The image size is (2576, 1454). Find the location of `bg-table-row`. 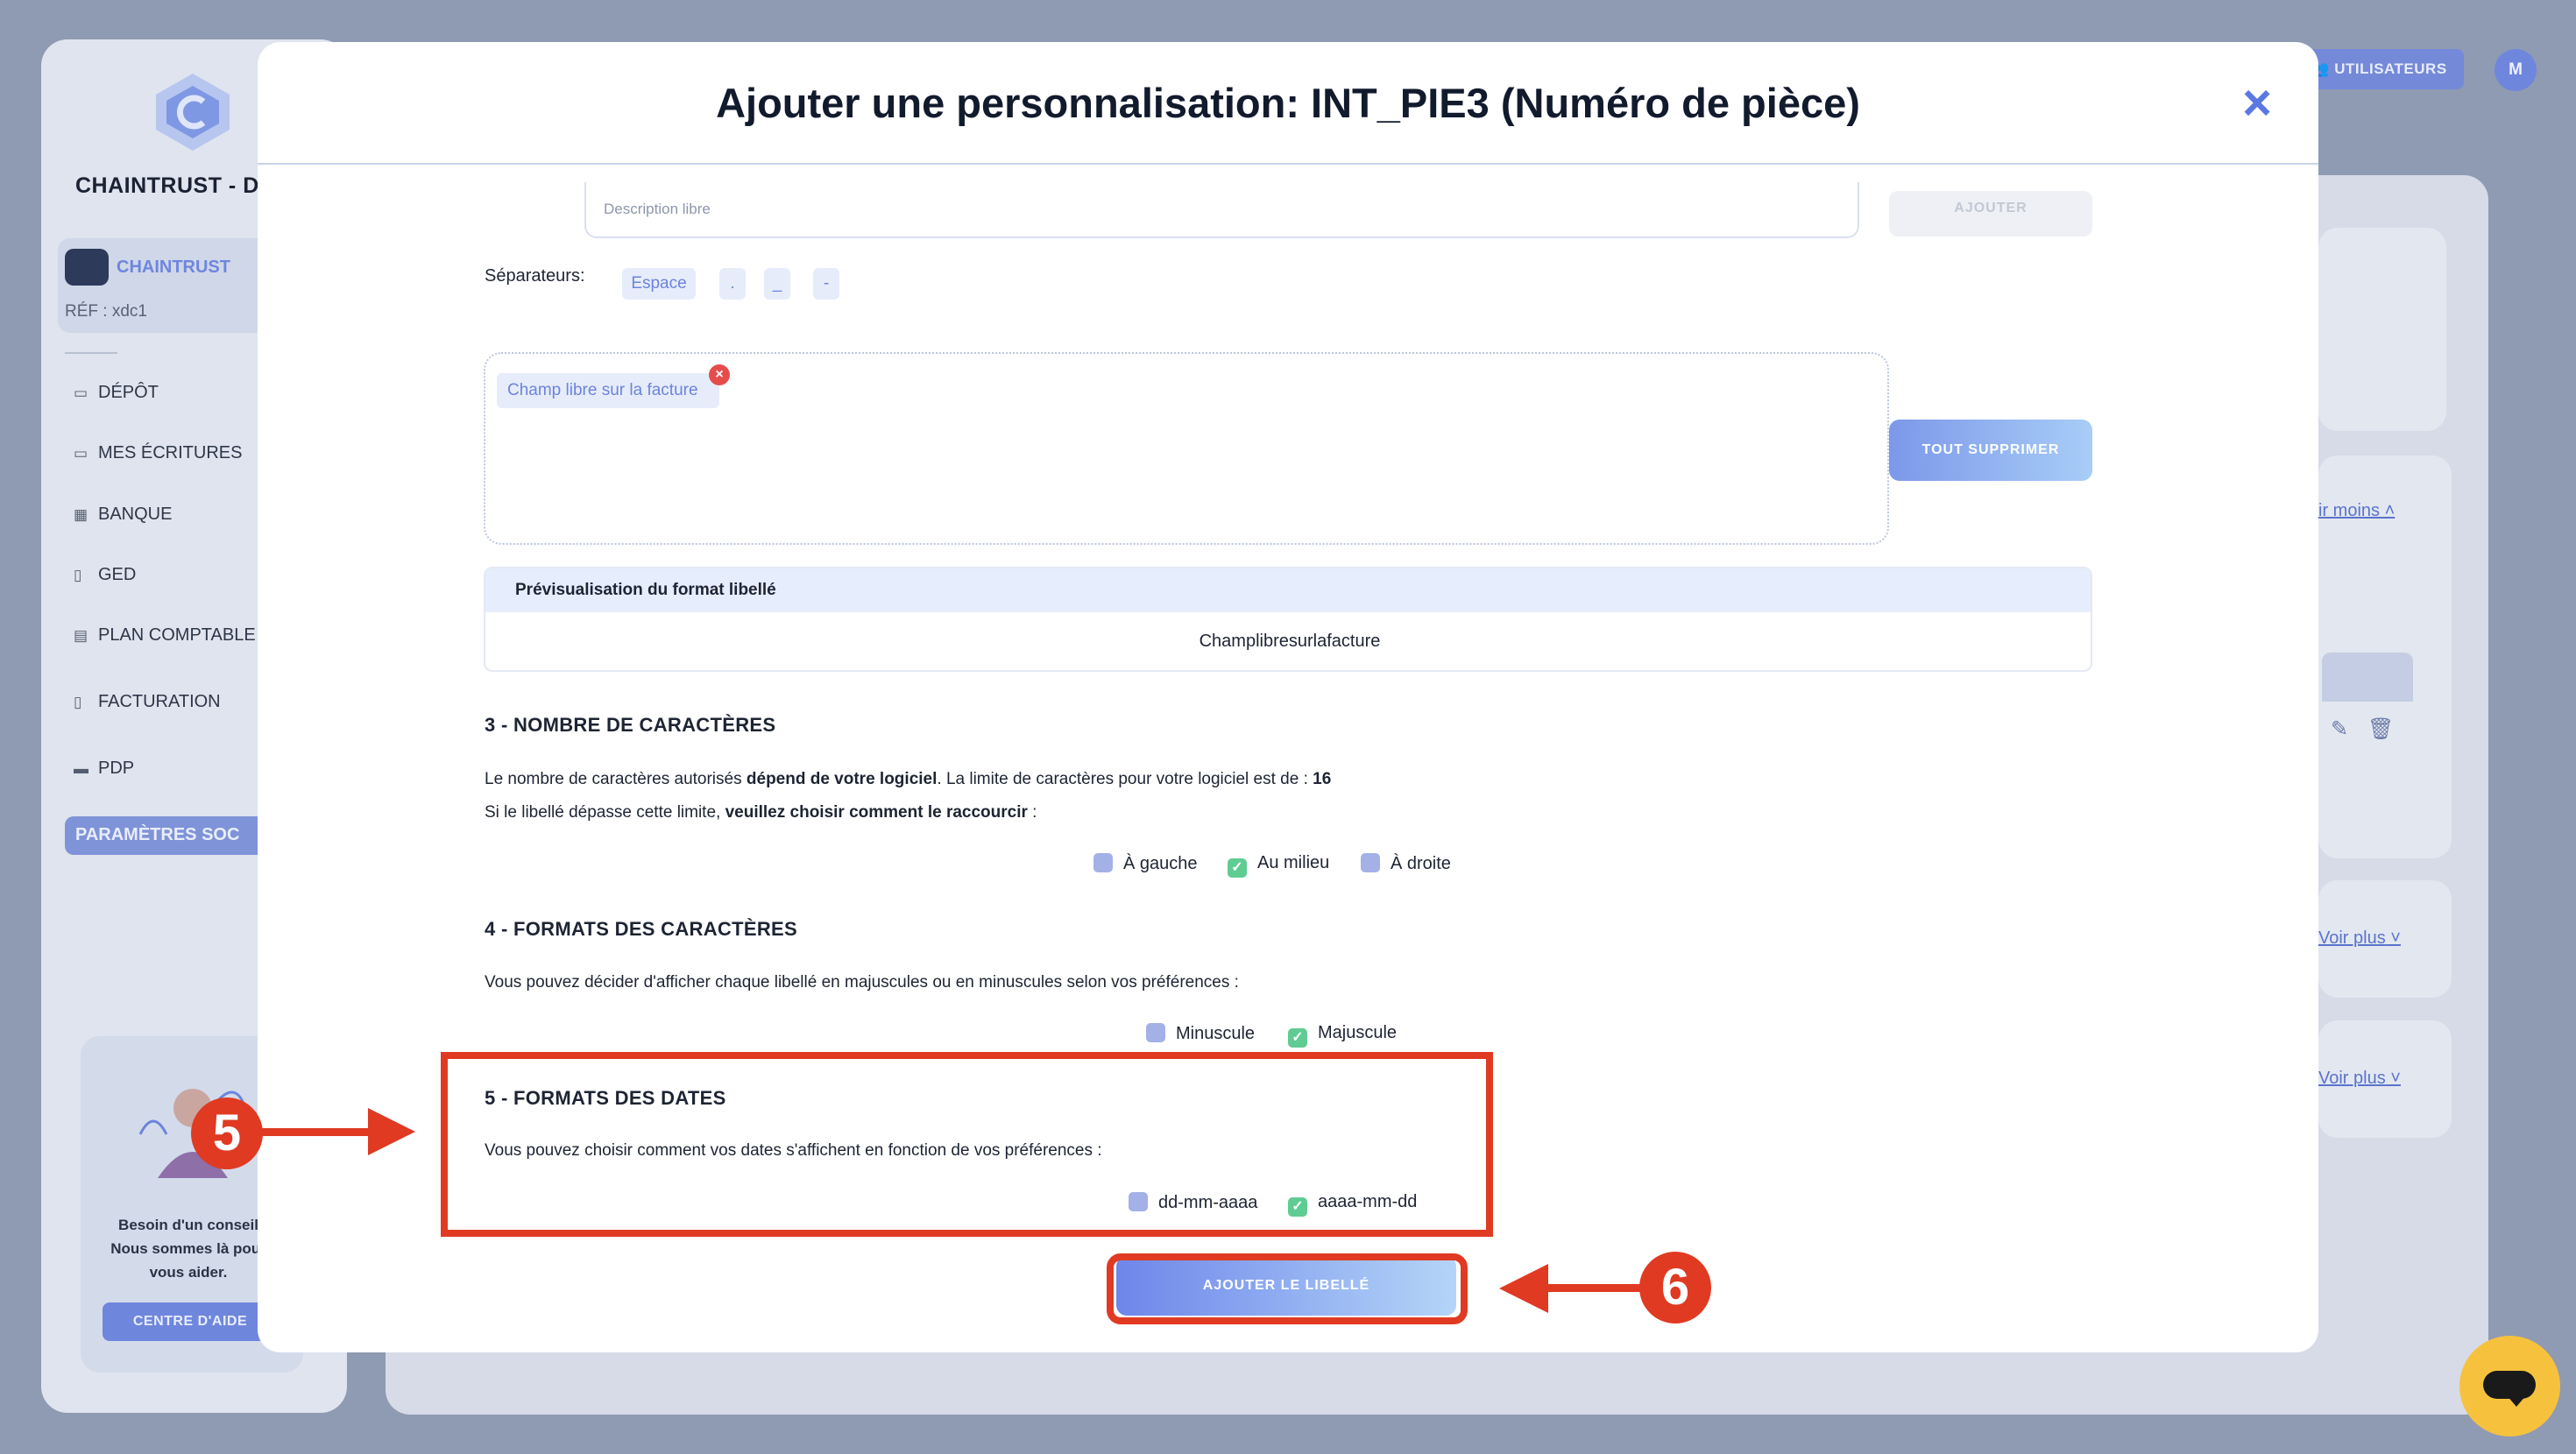

bg-table-row is located at coordinates (2367, 677).